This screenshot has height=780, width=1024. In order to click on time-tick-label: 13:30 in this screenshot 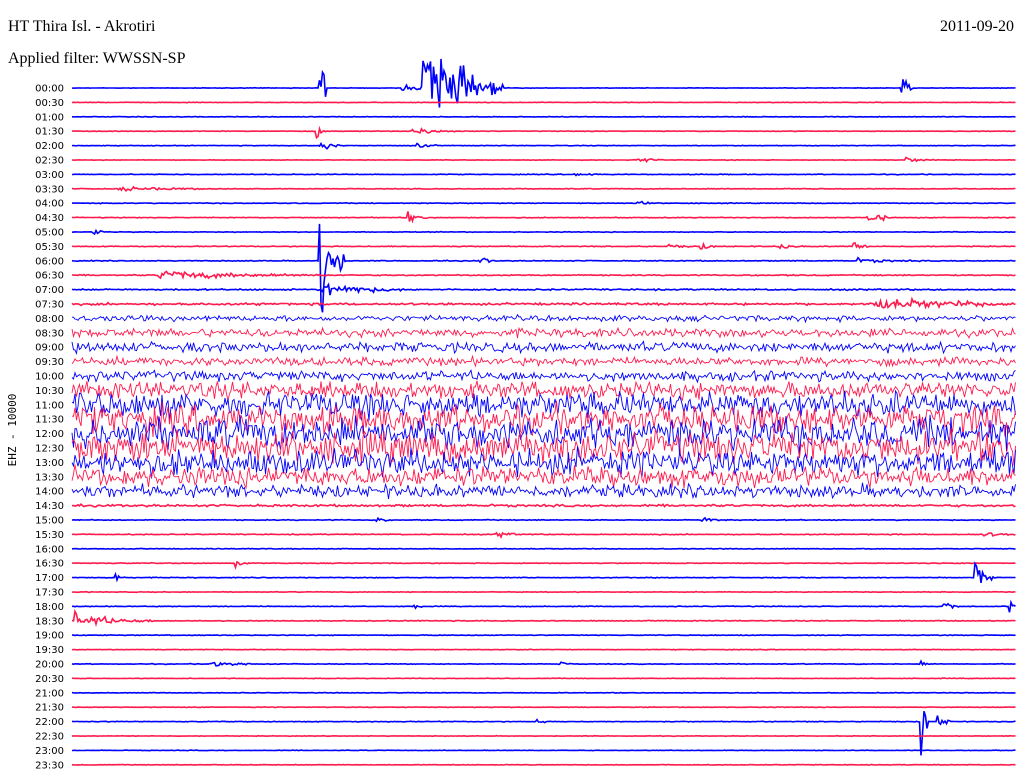, I will do `click(49, 477)`.